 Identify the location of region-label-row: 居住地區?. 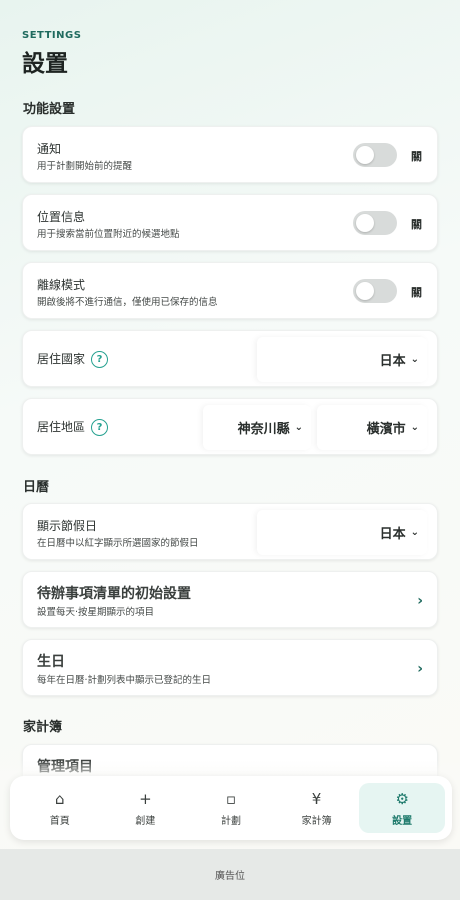
(73, 427).